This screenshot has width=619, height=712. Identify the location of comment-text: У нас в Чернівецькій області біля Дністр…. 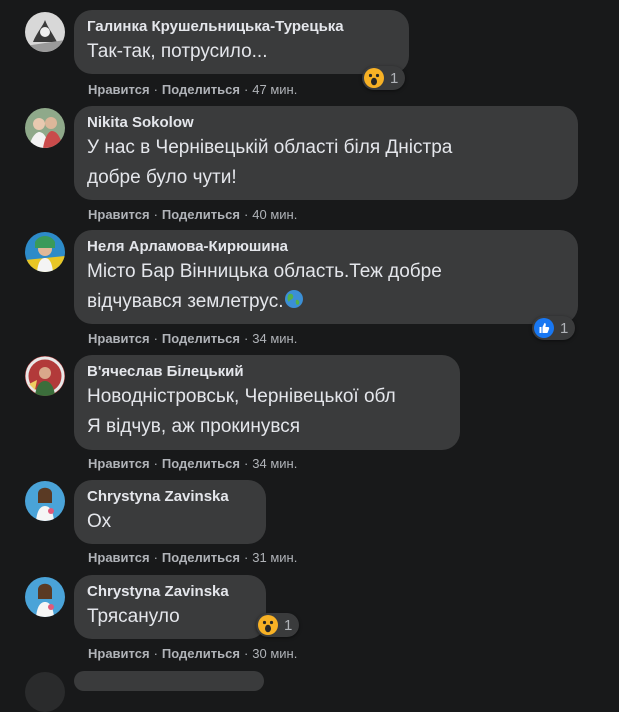
(270, 147).